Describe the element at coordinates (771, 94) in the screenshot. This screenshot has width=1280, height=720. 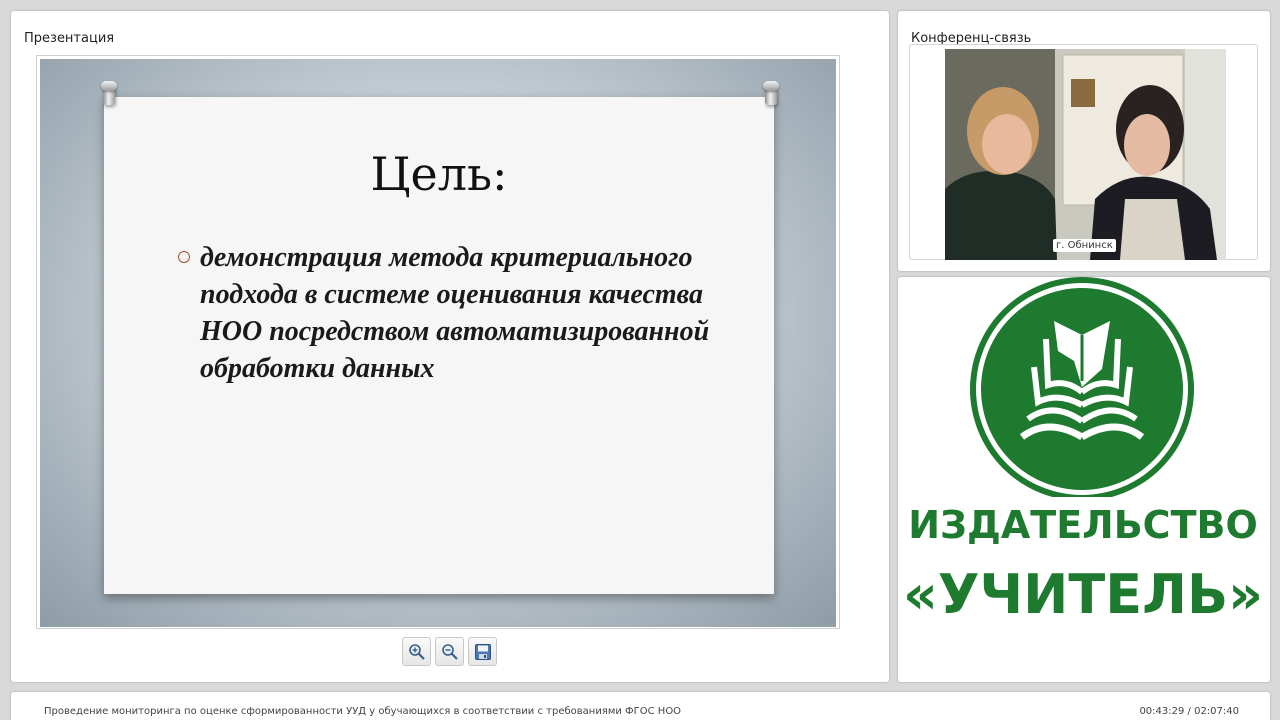
I see `pushpin-right-icon` at that location.